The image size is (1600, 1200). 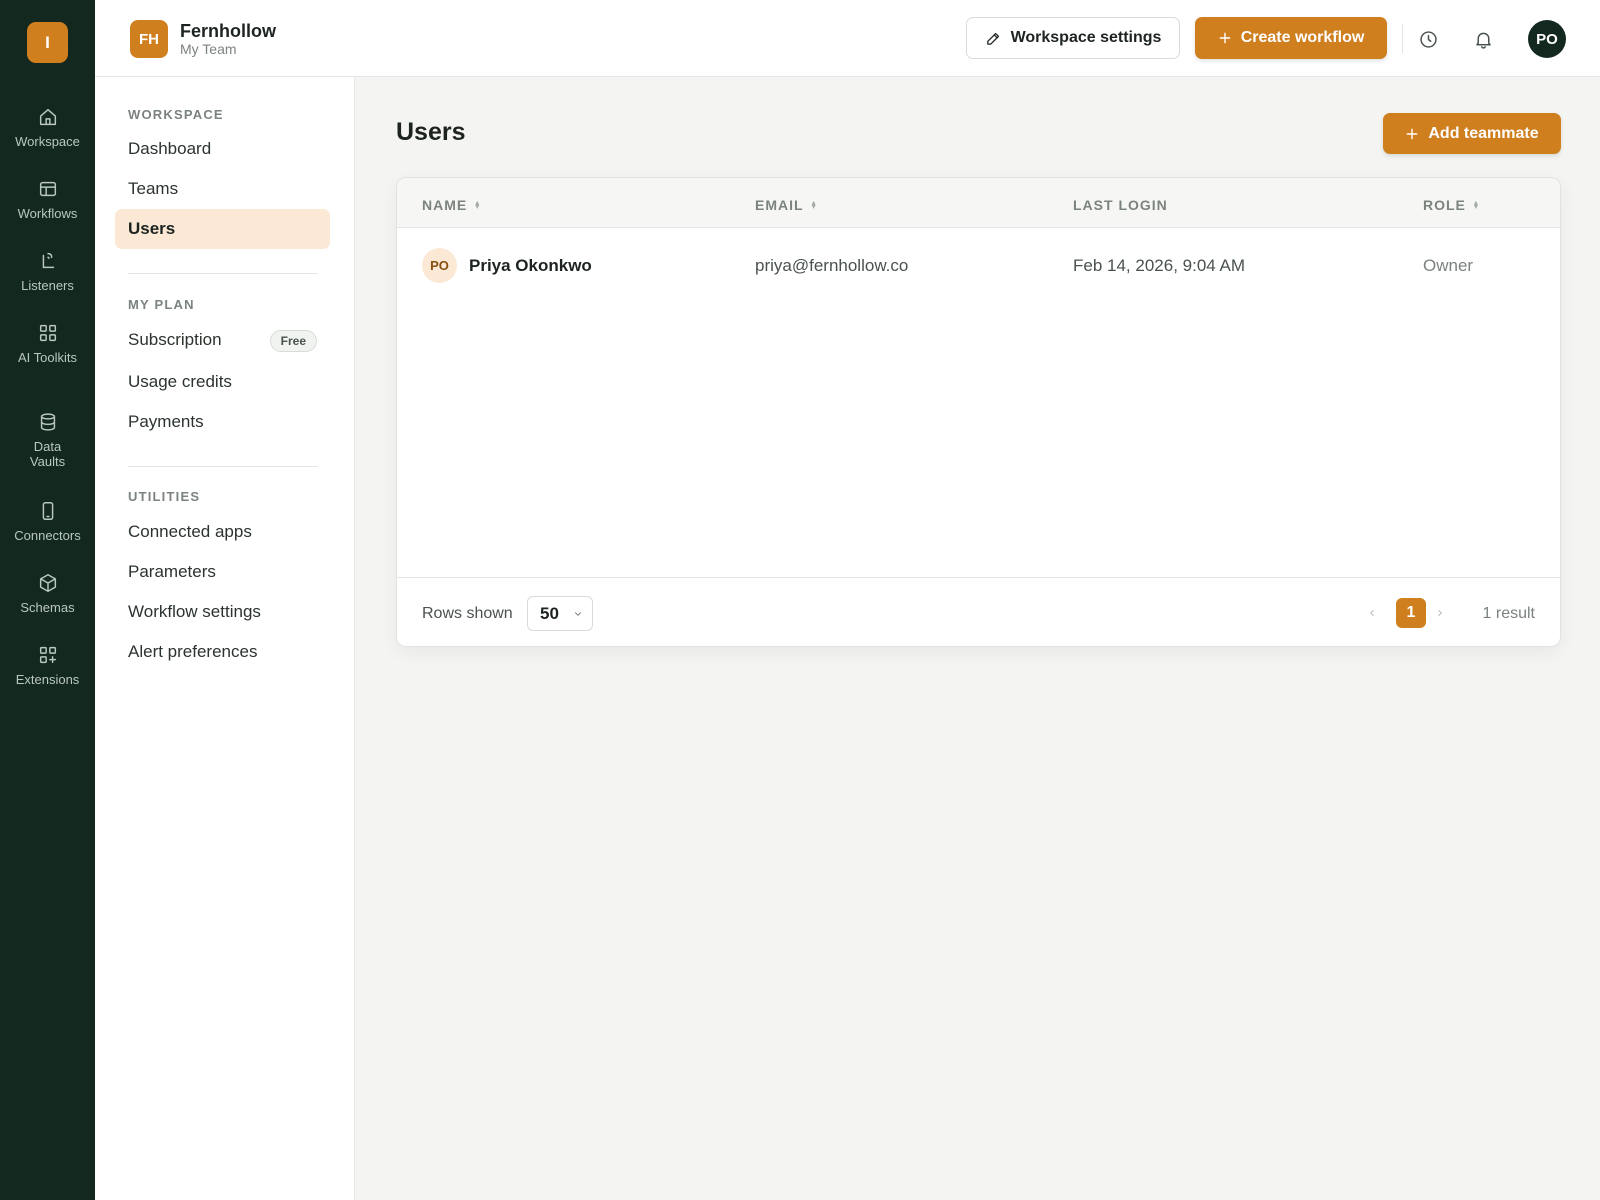 I want to click on grid-icon, so click(x=47, y=333).